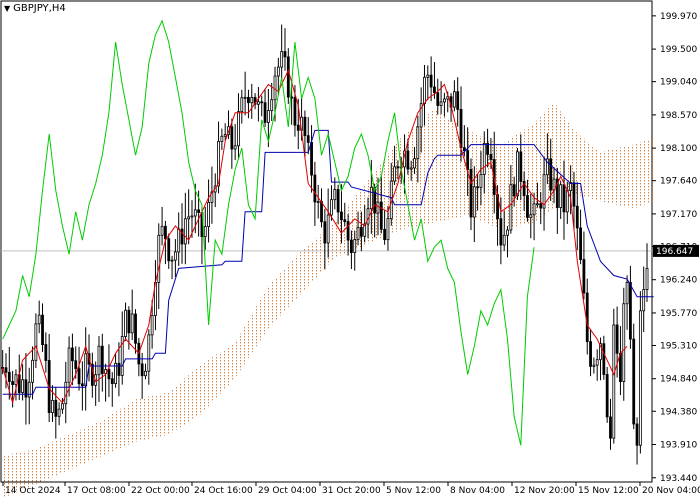  What do you see at coordinates (678, 314) in the screenshot?
I see `price-tick-label: 195.770` at bounding box center [678, 314].